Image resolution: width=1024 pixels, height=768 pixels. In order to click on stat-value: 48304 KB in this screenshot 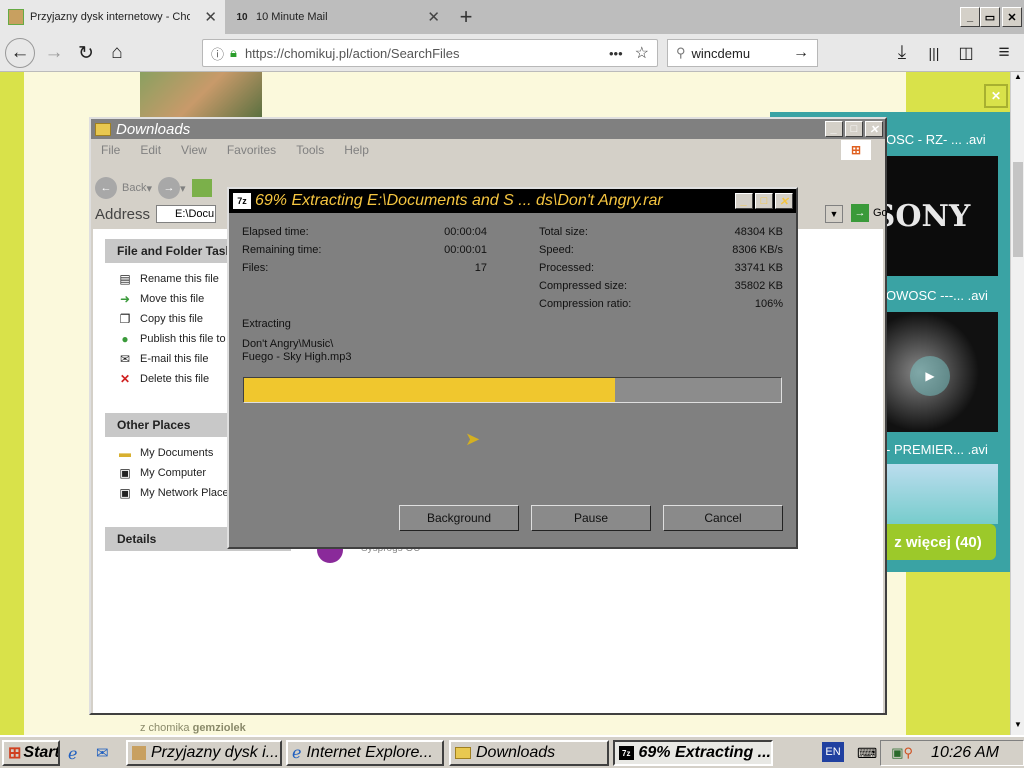, I will do `click(758, 232)`.